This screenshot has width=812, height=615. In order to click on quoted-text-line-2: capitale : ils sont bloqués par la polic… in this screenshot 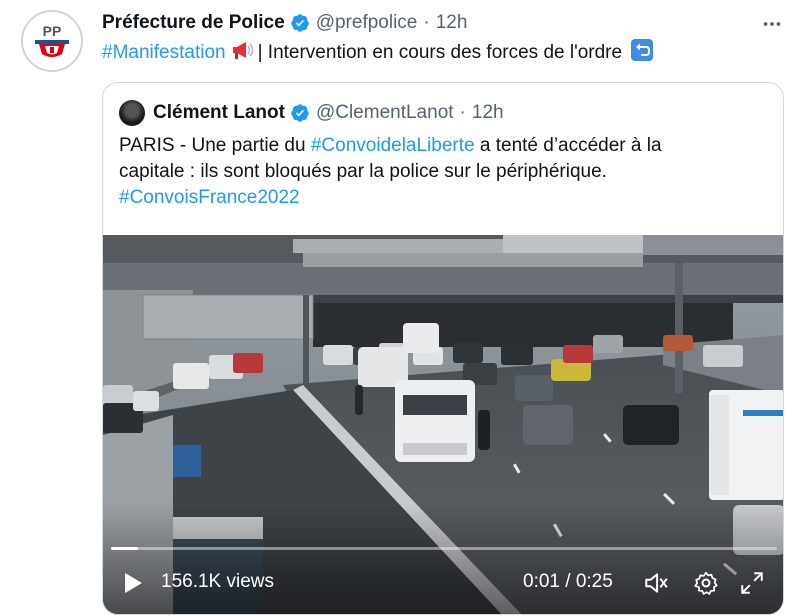, I will do `click(363, 171)`.